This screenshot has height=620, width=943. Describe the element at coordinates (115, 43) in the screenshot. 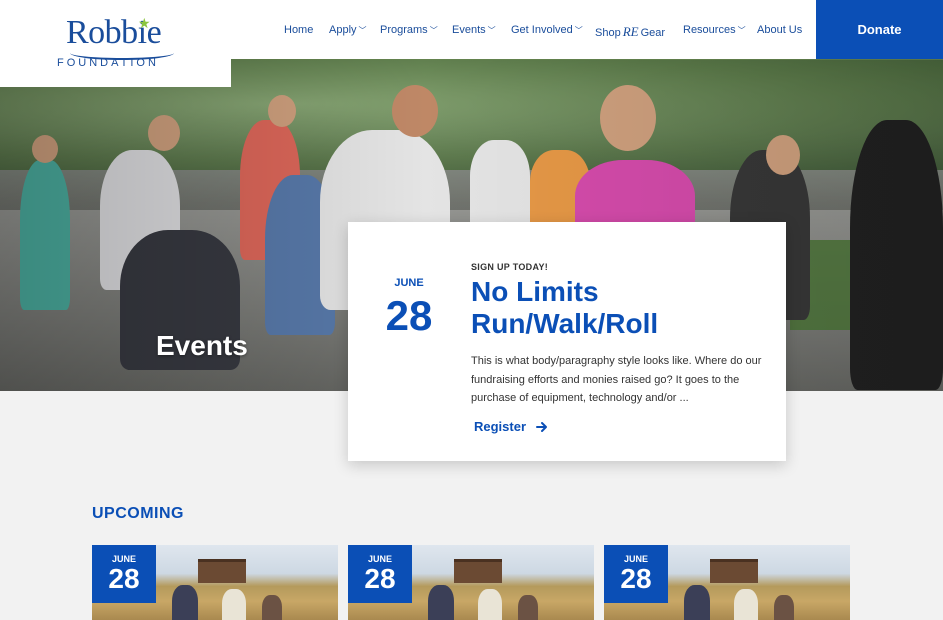

I see `logo: Robbie ★ FOUNDATION` at that location.